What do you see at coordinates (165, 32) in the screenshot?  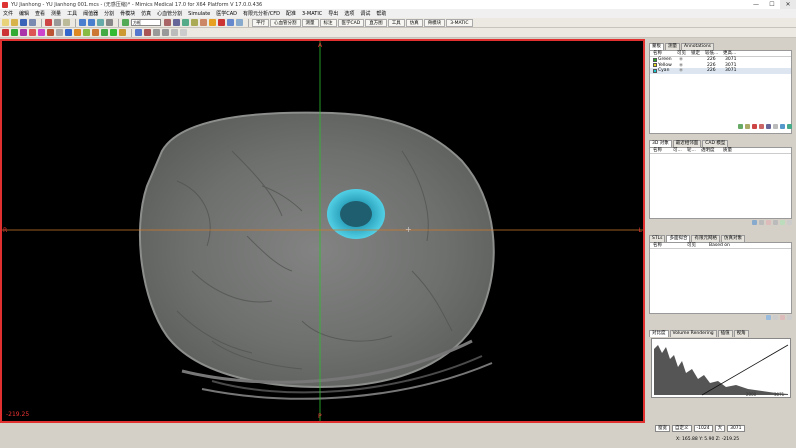 I see `info-icon` at bounding box center [165, 32].